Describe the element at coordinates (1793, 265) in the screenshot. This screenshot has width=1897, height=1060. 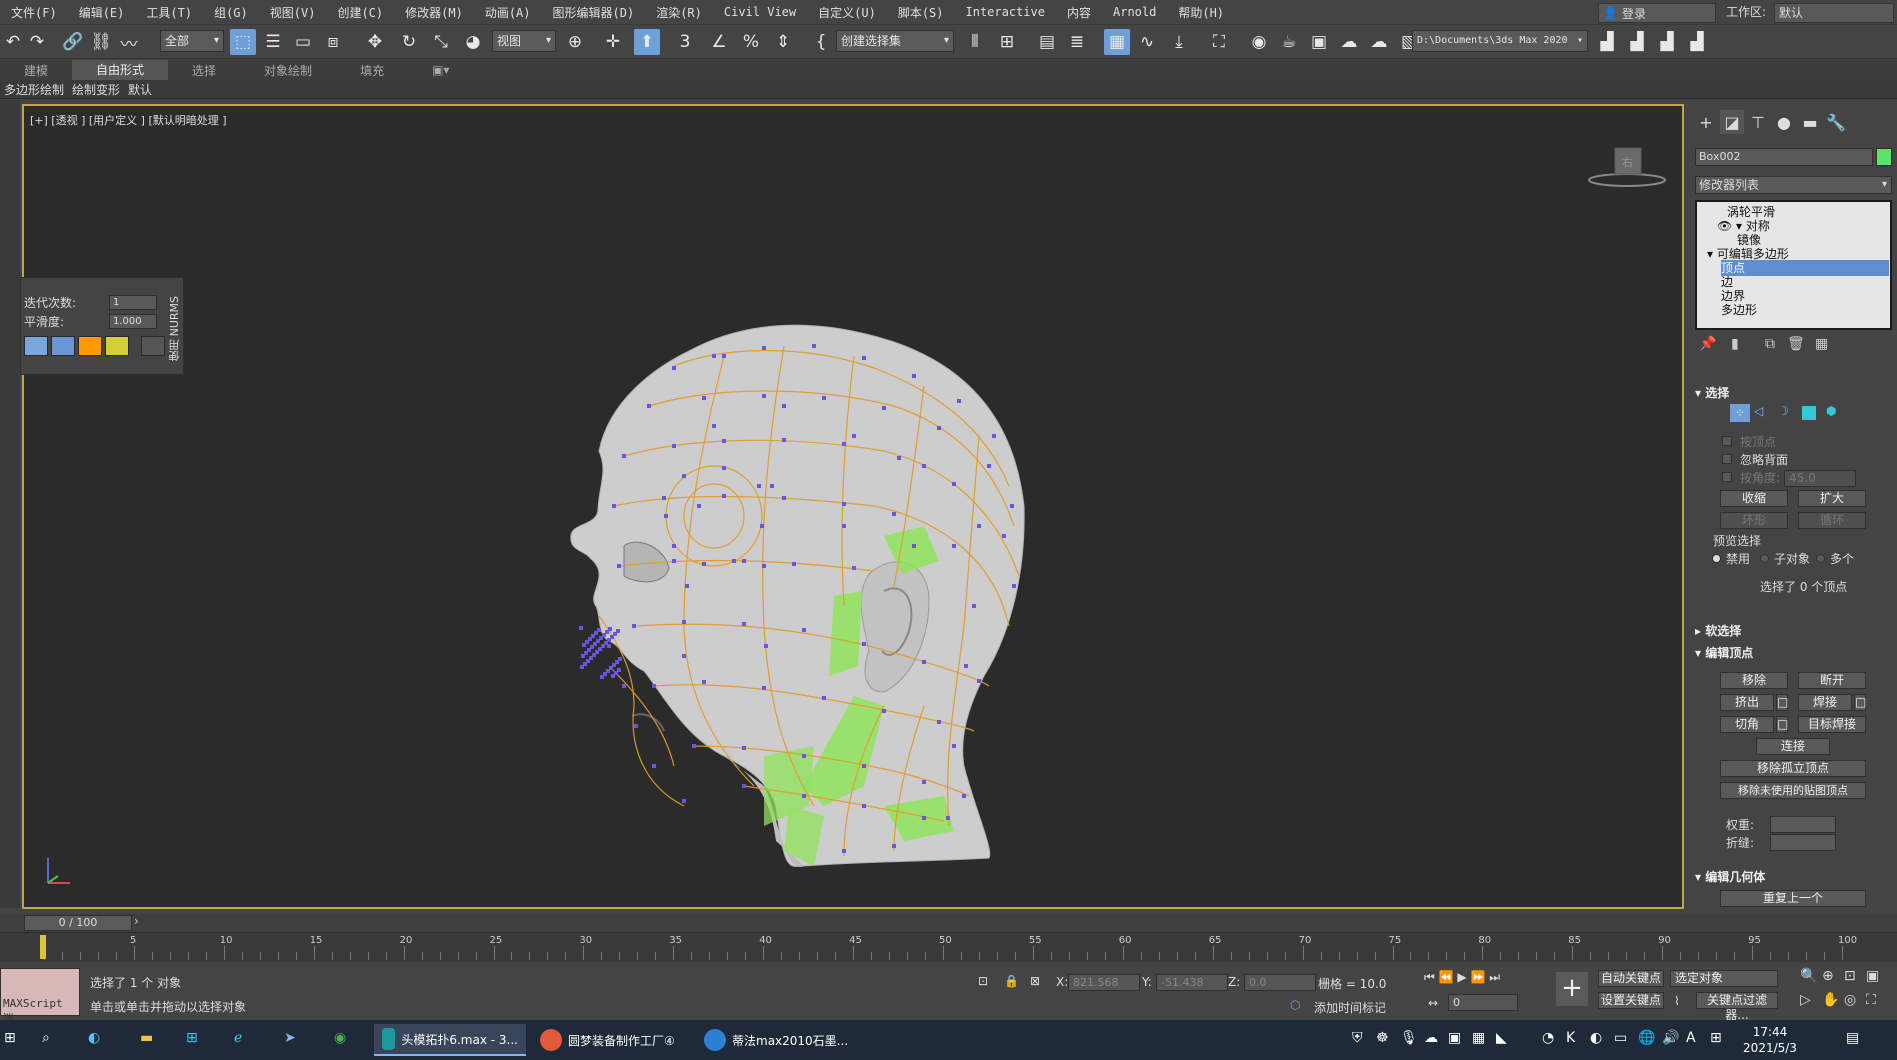
I see `modifier-stack: 涡轮平滑 👁 ▾ 对称 镜像 ▾ 可编辑多边形 顶点边边界 多边形` at that location.